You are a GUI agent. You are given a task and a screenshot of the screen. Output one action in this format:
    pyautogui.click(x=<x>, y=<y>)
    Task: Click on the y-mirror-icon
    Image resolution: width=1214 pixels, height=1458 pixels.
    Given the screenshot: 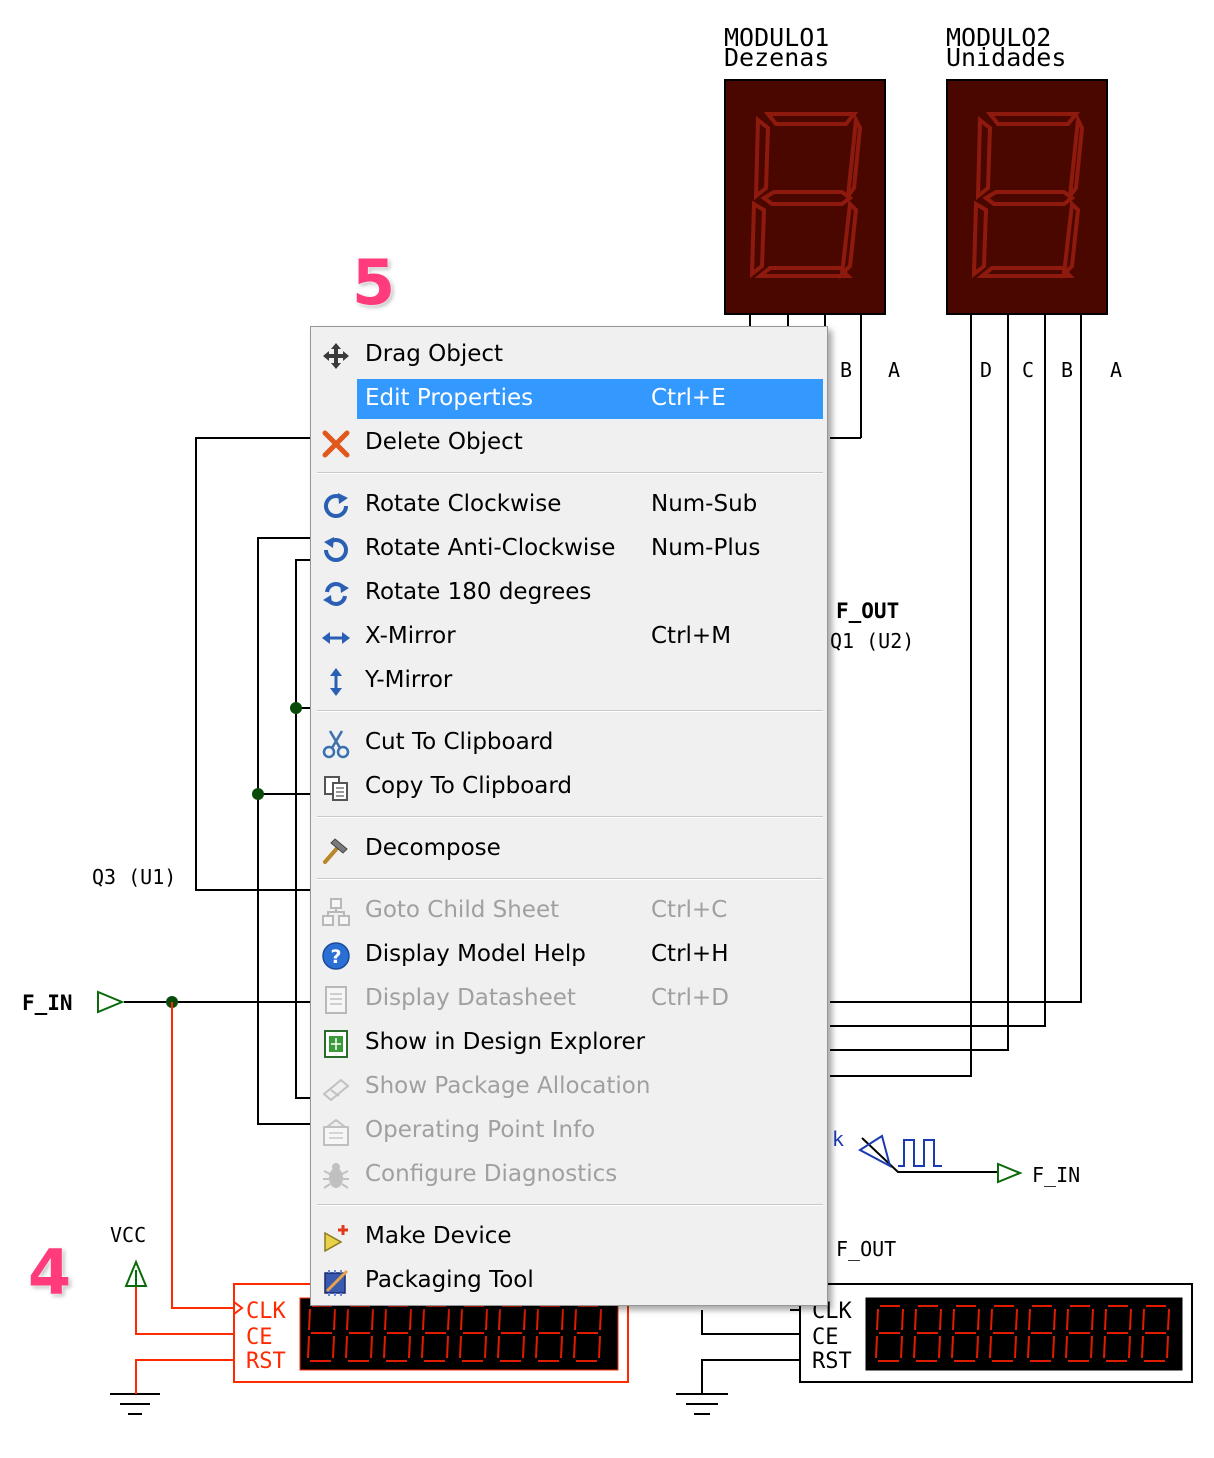 What is the action you would take?
    pyautogui.click(x=336, y=682)
    